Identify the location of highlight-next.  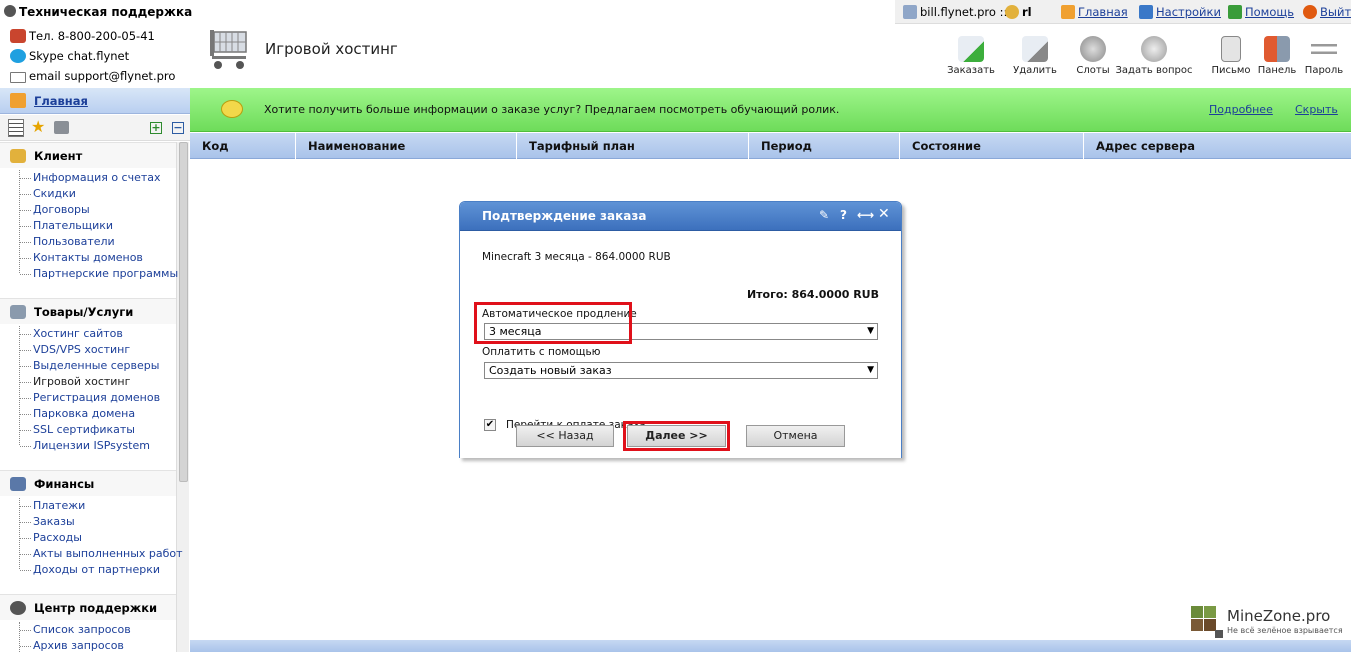
(676, 436).